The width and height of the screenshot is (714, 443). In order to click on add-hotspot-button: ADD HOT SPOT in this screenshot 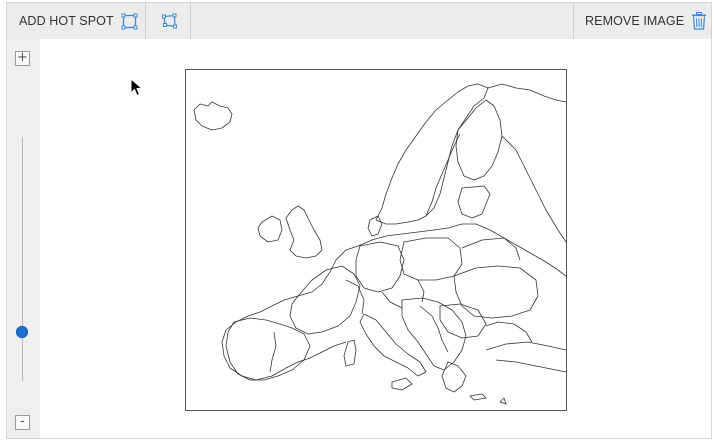, I will do `click(78, 21)`.